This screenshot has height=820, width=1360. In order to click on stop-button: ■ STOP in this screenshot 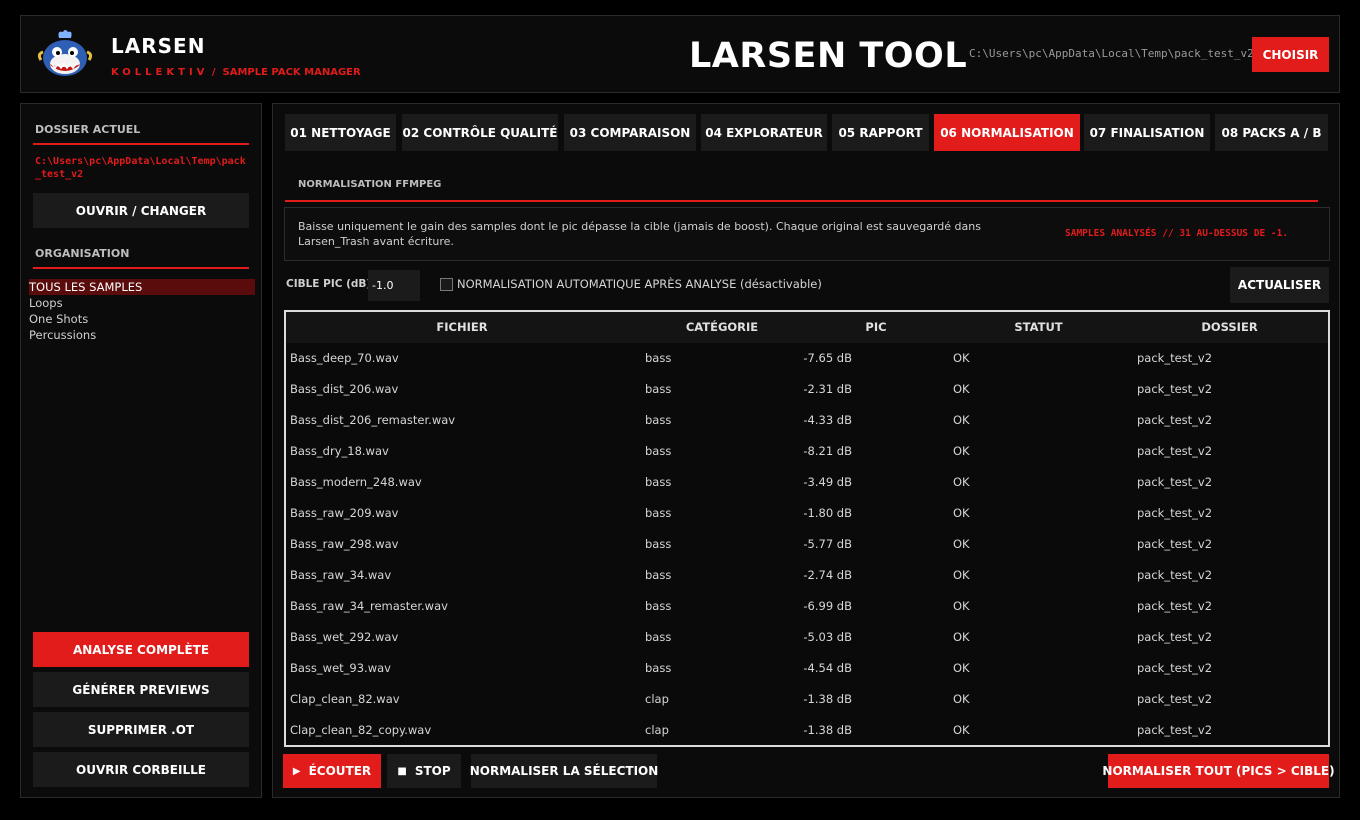, I will do `click(424, 771)`.